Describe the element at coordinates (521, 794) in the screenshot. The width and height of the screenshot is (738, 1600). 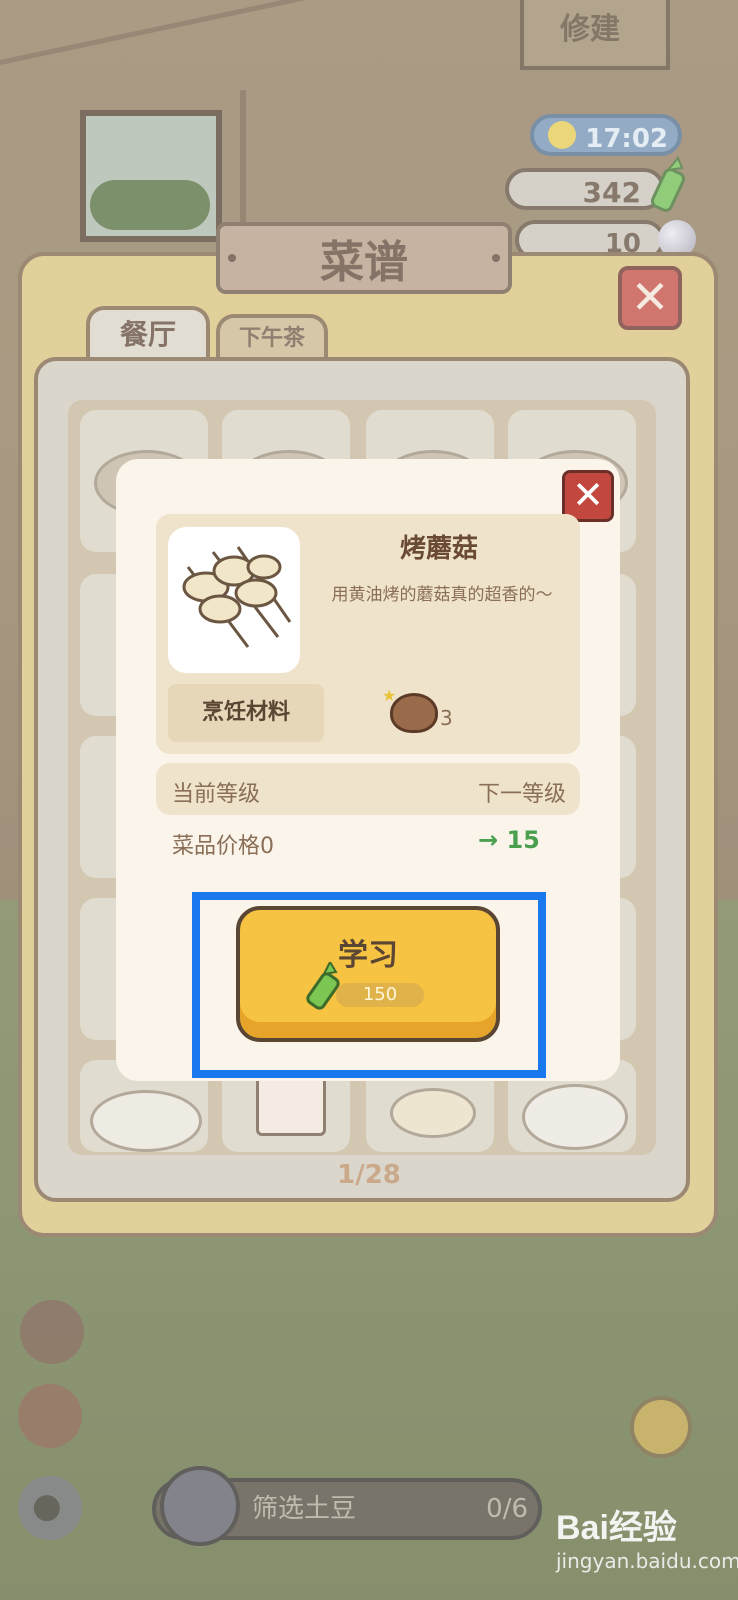
I see `next-level-label: 下一等级` at that location.